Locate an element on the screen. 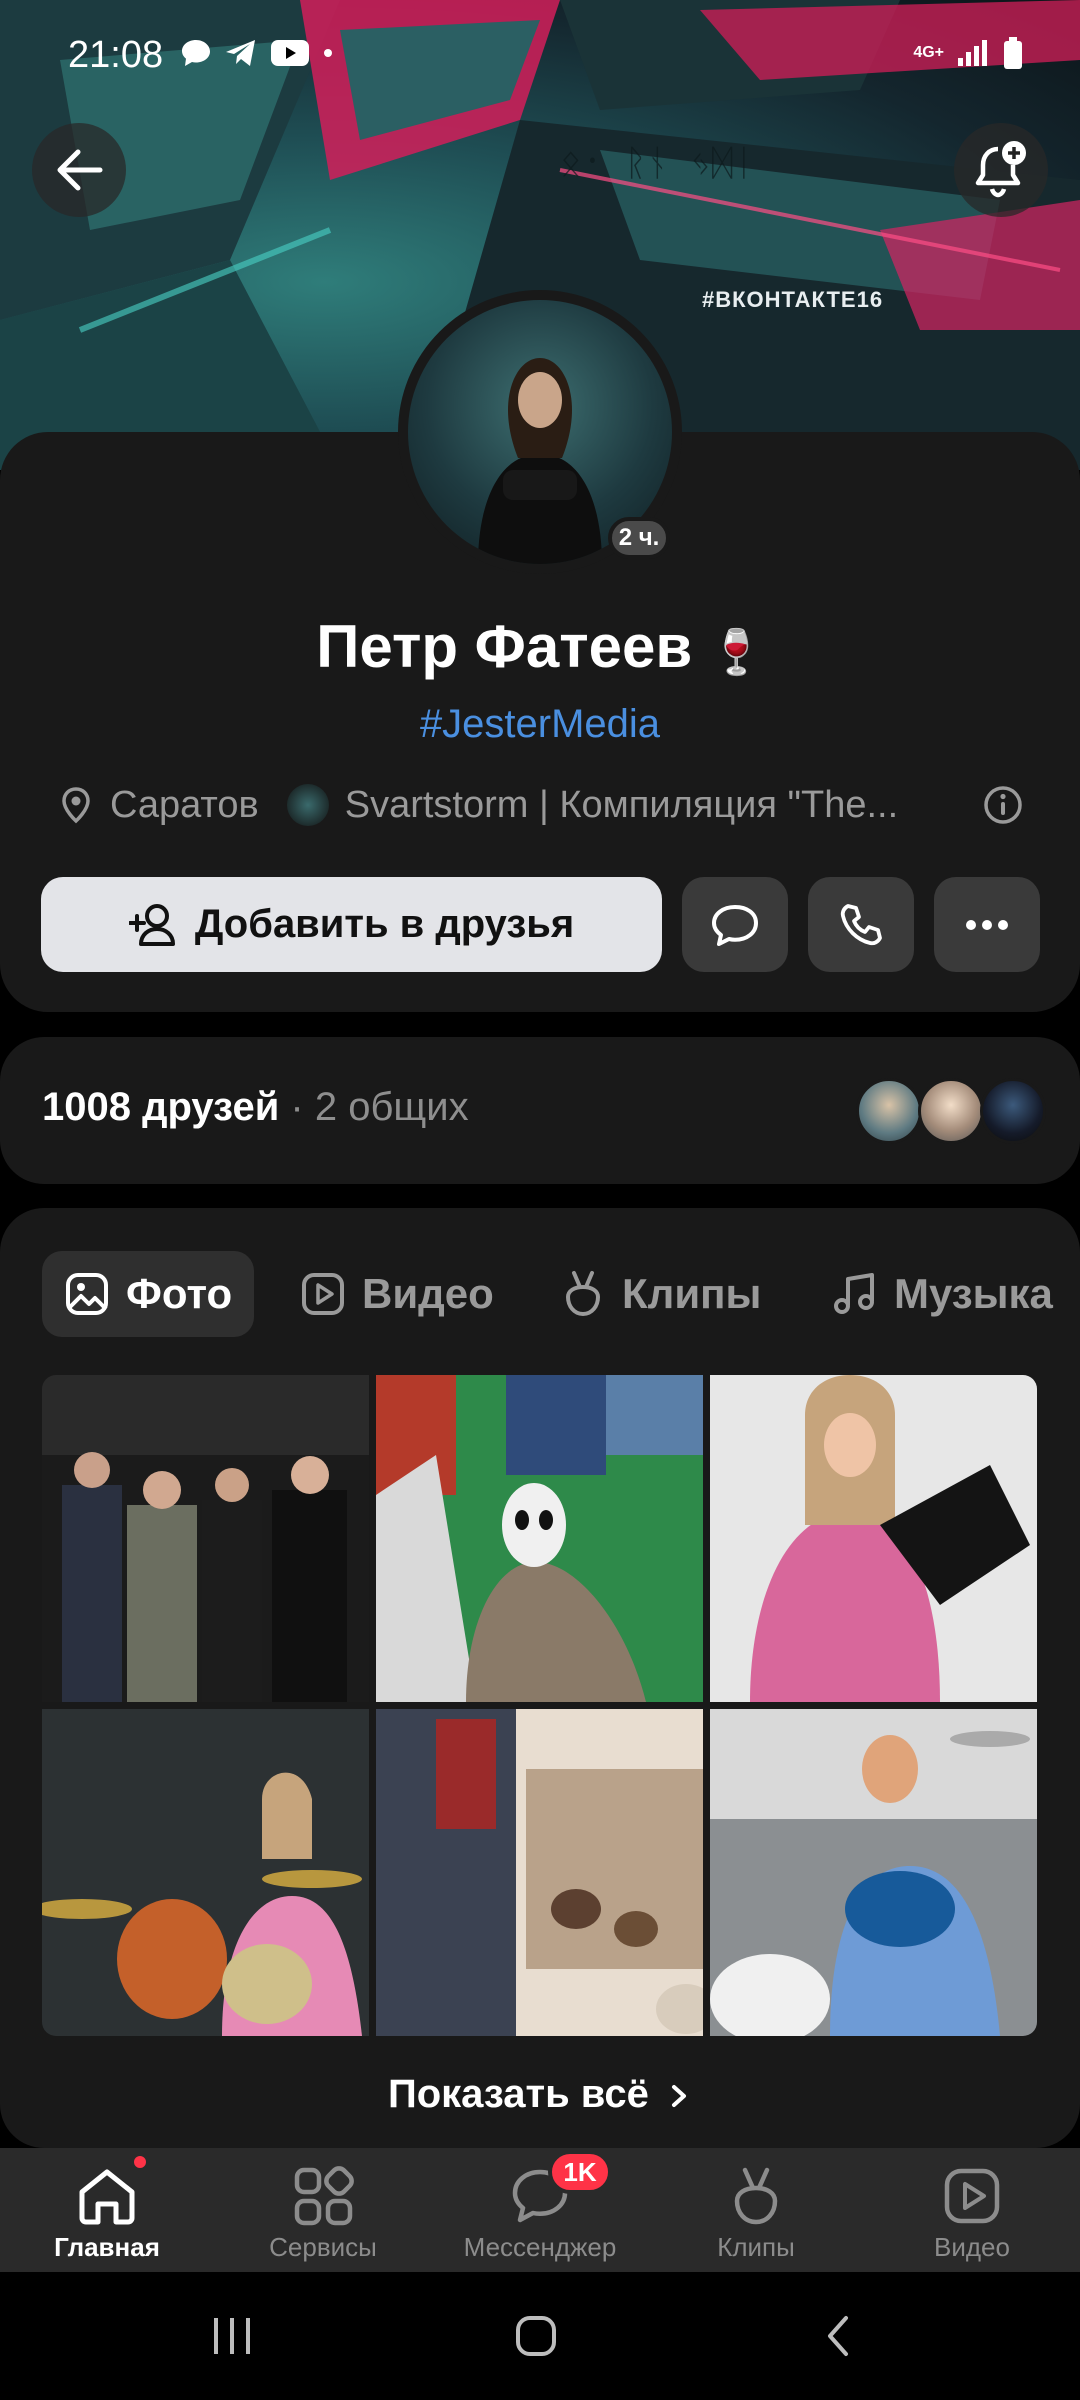 The image size is (1080, 2400). profile-name-text: Петр Фатеев is located at coordinates (504, 646).